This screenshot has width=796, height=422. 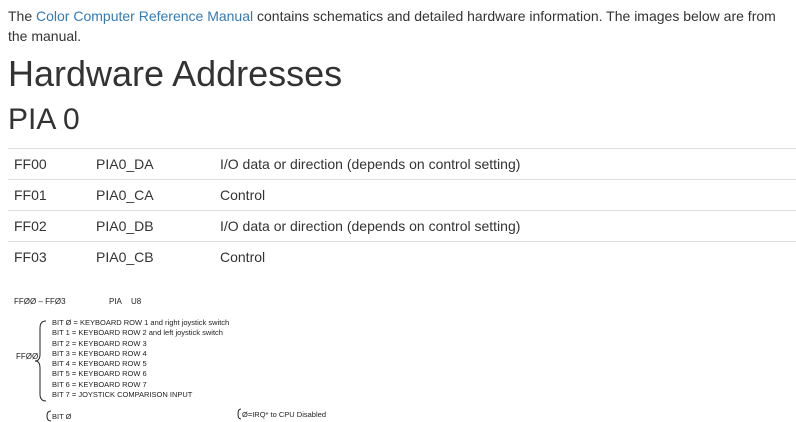 What do you see at coordinates (115, 301) in the screenshot?
I see `figure-chip-label: PIA` at bounding box center [115, 301].